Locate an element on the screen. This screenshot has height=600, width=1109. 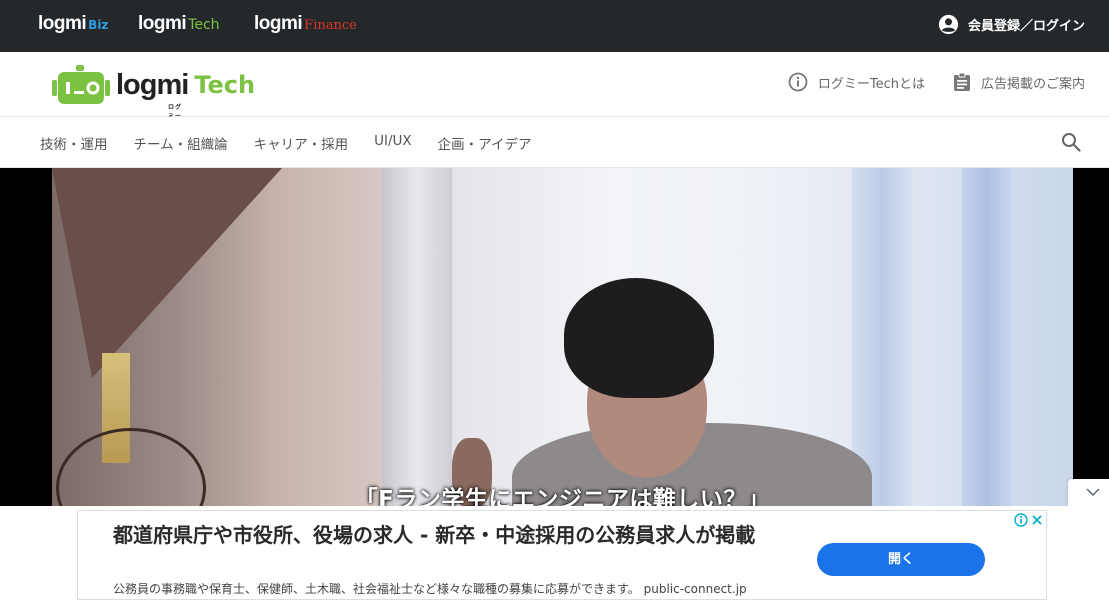
logmi-tech-logo: logmi ログミー Tech is located at coordinates (154, 92).